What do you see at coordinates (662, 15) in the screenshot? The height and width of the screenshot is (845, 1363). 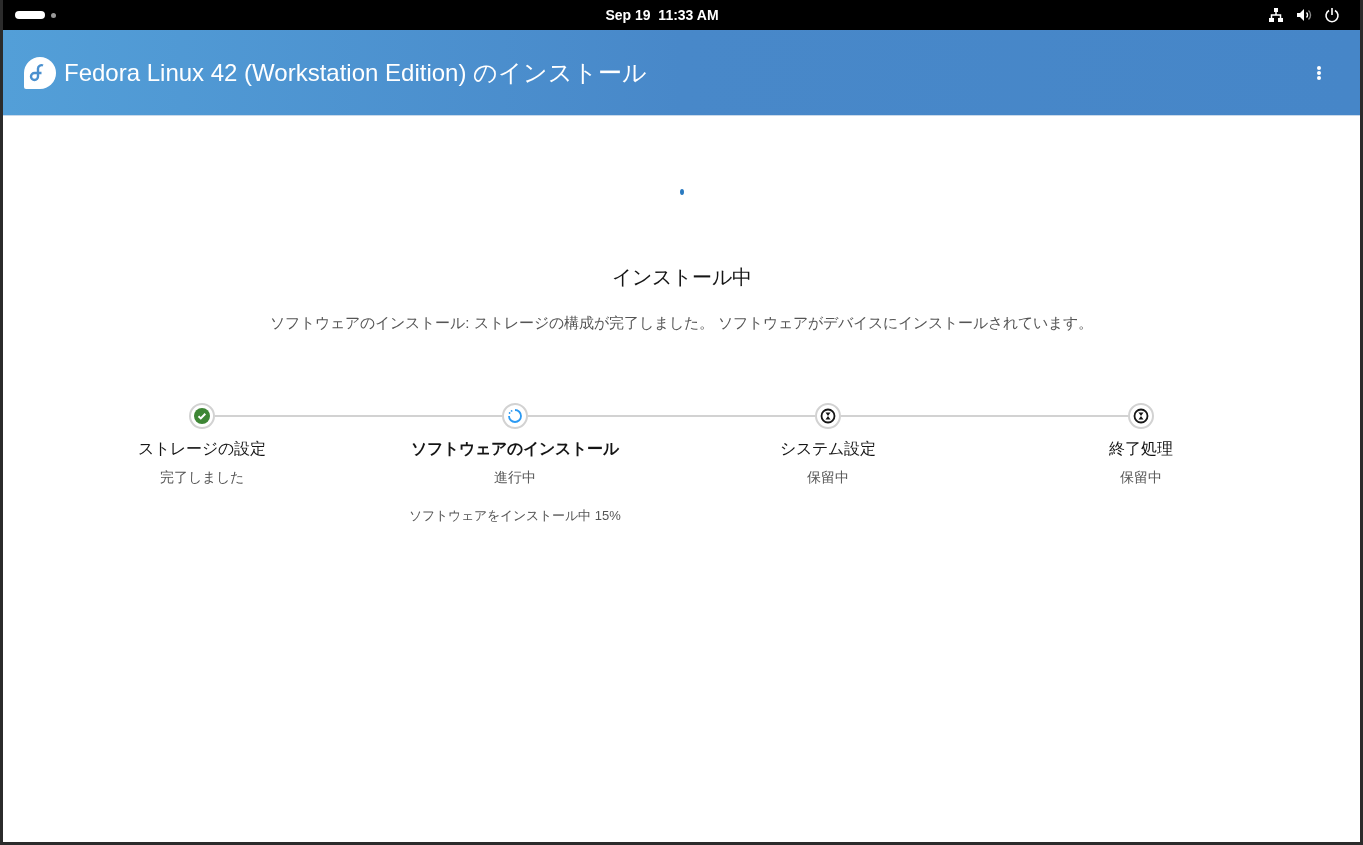 I see `clock: Sep 19 11:33 AM` at bounding box center [662, 15].